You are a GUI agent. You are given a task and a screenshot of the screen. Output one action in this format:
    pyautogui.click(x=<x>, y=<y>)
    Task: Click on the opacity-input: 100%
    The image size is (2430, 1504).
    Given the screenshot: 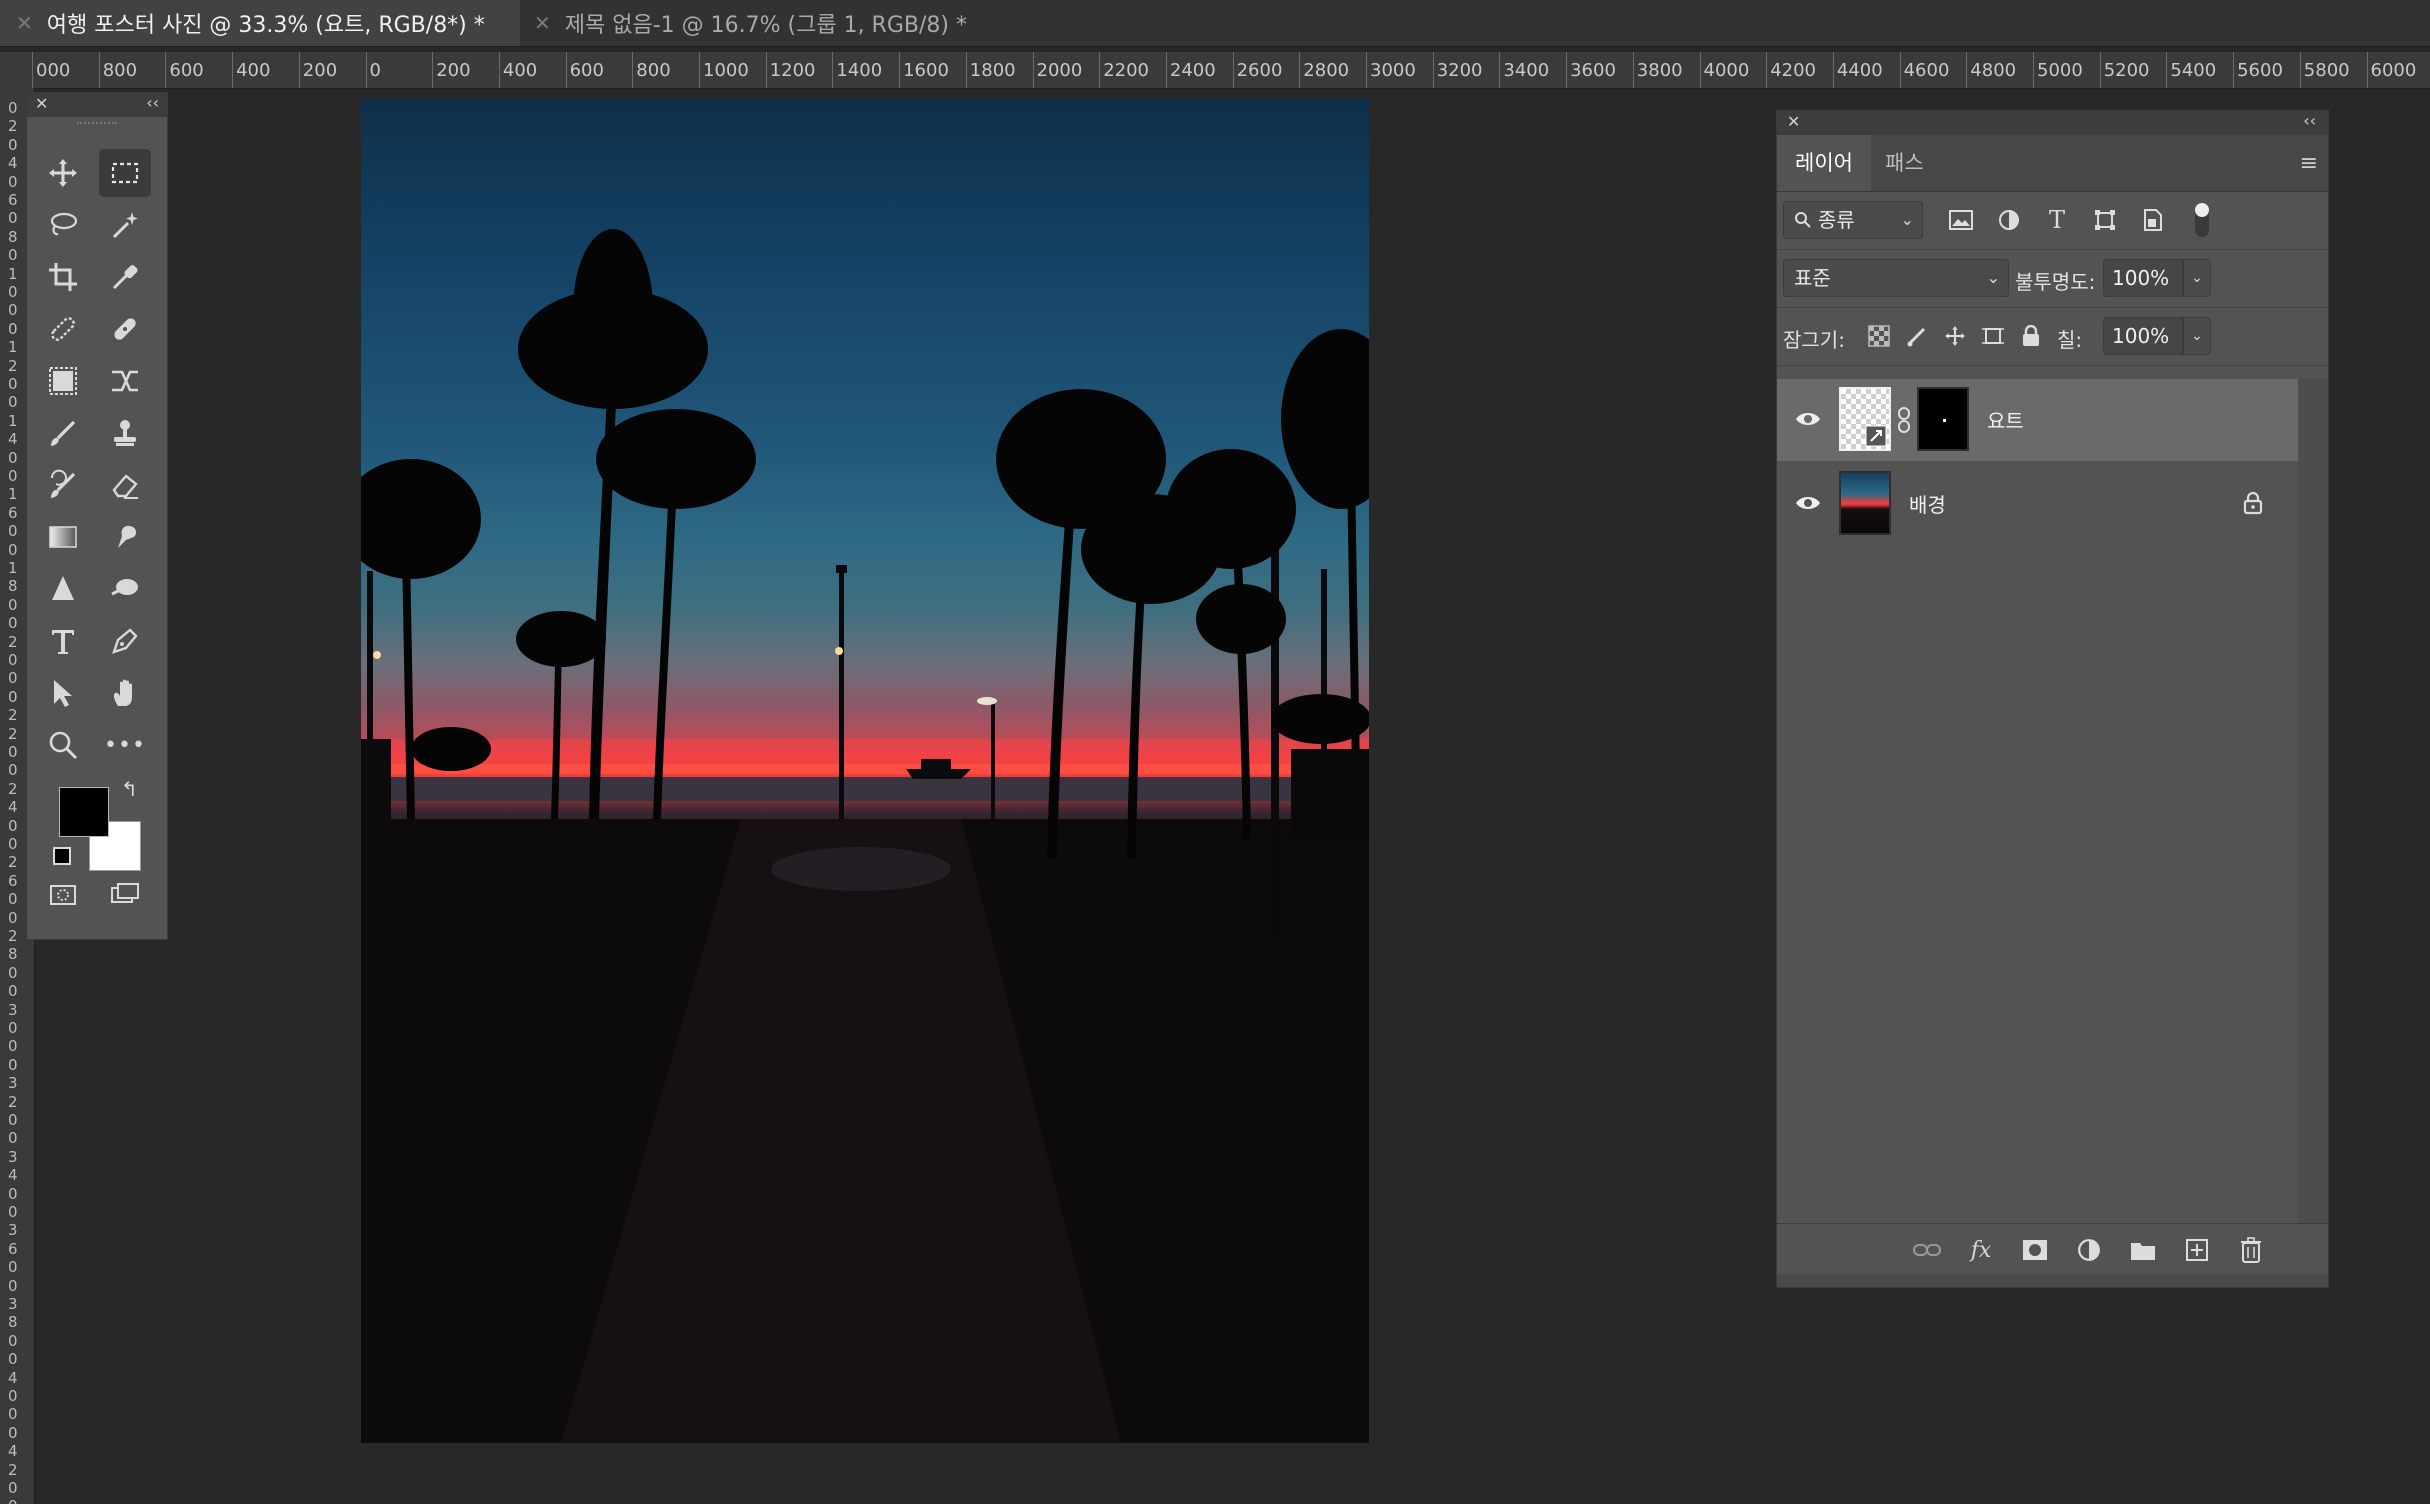 What is the action you would take?
    pyautogui.click(x=2143, y=278)
    